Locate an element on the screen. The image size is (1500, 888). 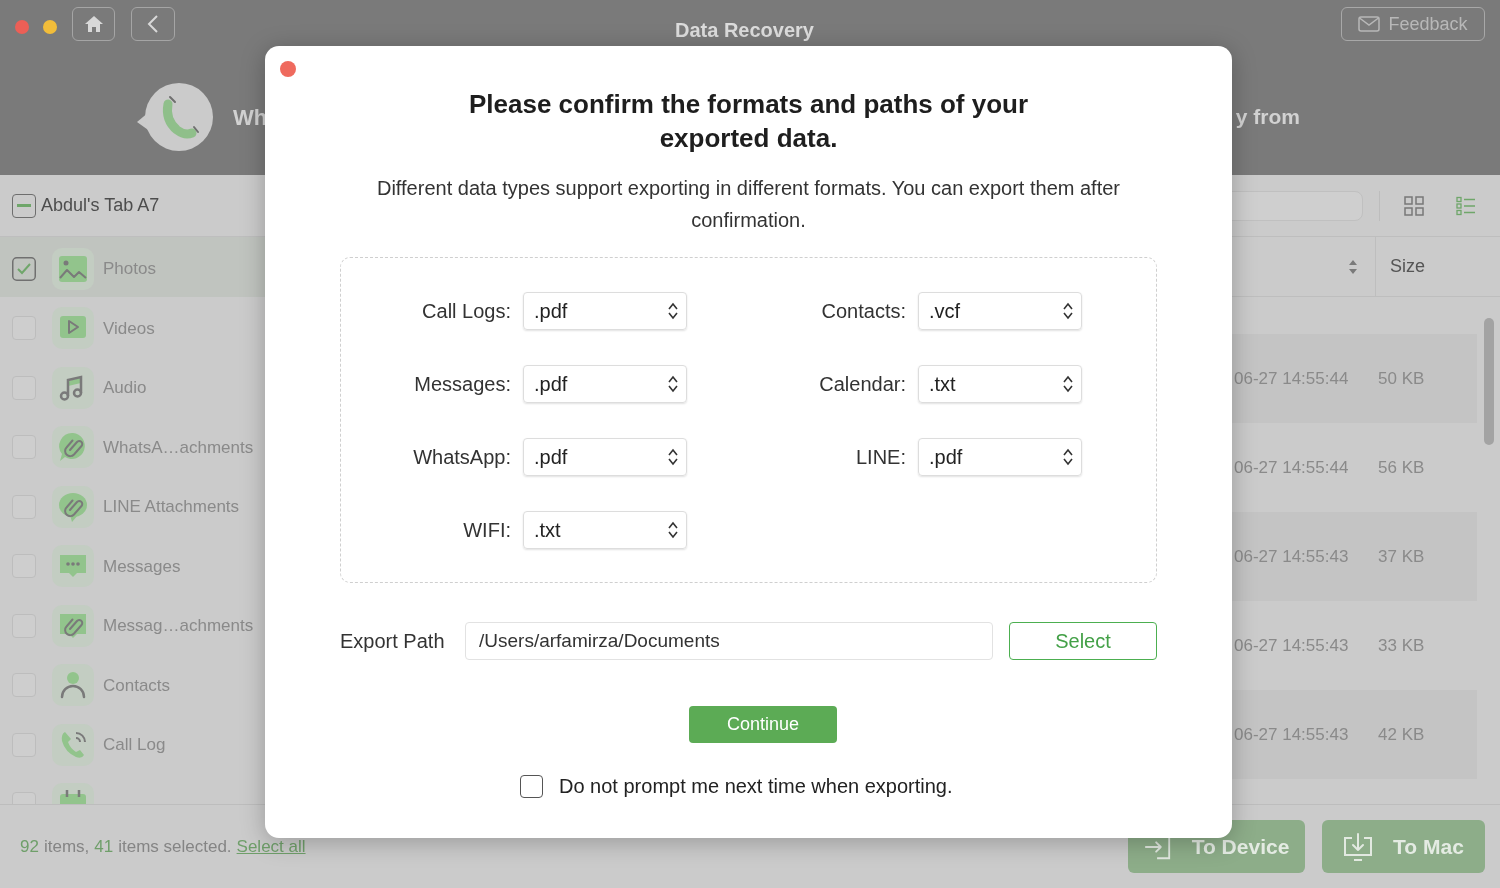
header-title: y from is located at coordinates (1267, 117).